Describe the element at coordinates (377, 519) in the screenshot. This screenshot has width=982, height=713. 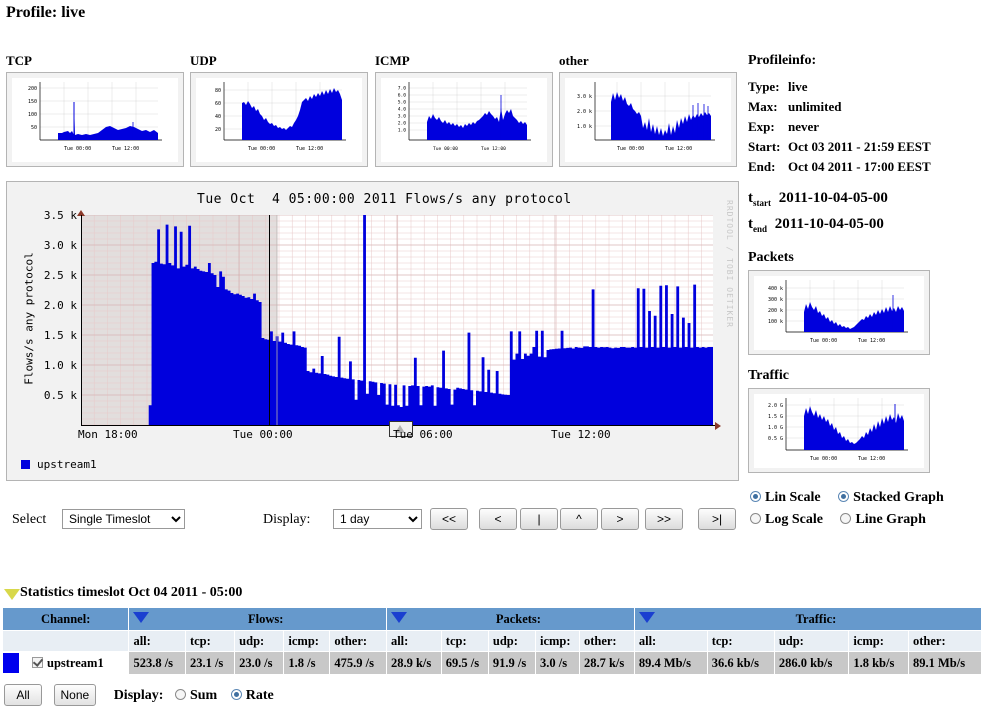
I see `display-range-select: 1 day` at that location.